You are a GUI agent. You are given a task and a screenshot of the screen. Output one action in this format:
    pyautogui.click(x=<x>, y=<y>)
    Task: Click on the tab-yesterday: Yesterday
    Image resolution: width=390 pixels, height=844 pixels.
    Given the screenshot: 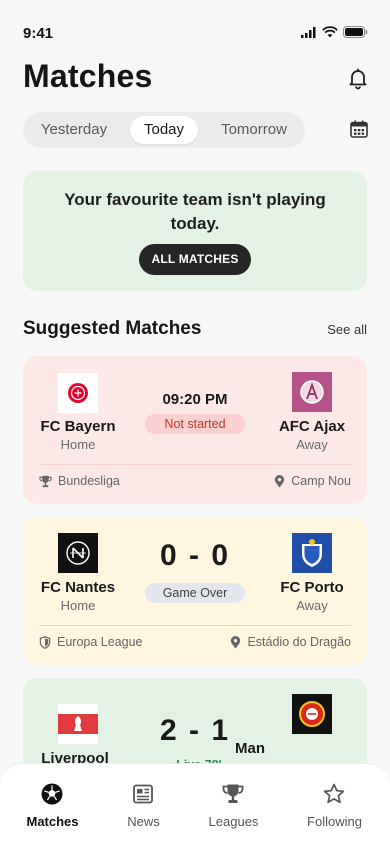 What is the action you would take?
    pyautogui.click(x=74, y=130)
    